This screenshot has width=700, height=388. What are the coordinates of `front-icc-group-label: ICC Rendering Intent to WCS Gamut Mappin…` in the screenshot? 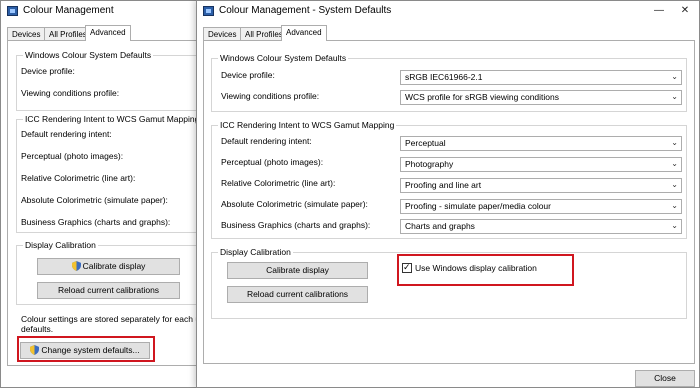 It's located at (307, 125).